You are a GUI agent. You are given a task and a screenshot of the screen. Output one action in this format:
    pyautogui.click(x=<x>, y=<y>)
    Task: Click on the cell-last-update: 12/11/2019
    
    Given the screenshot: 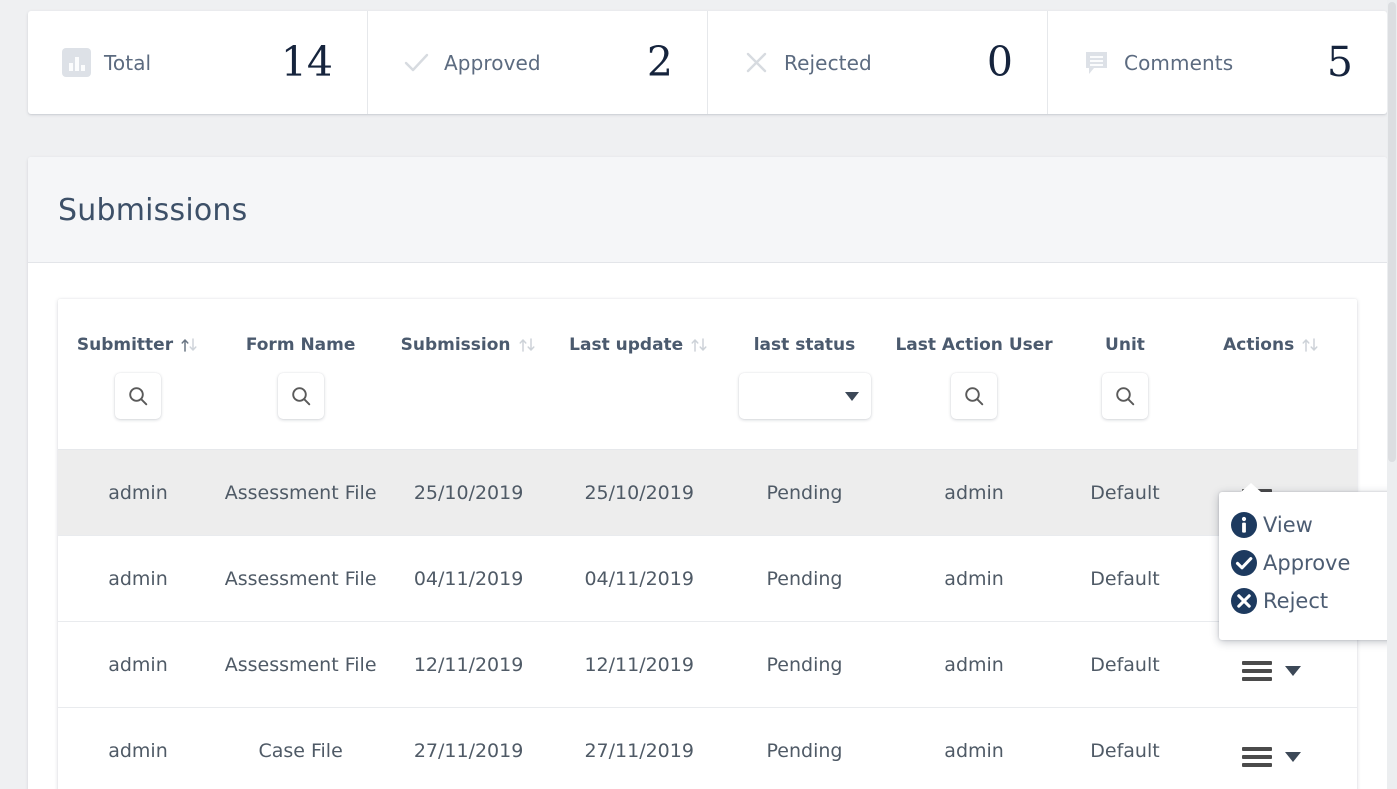 What is the action you would take?
    pyautogui.click(x=639, y=664)
    